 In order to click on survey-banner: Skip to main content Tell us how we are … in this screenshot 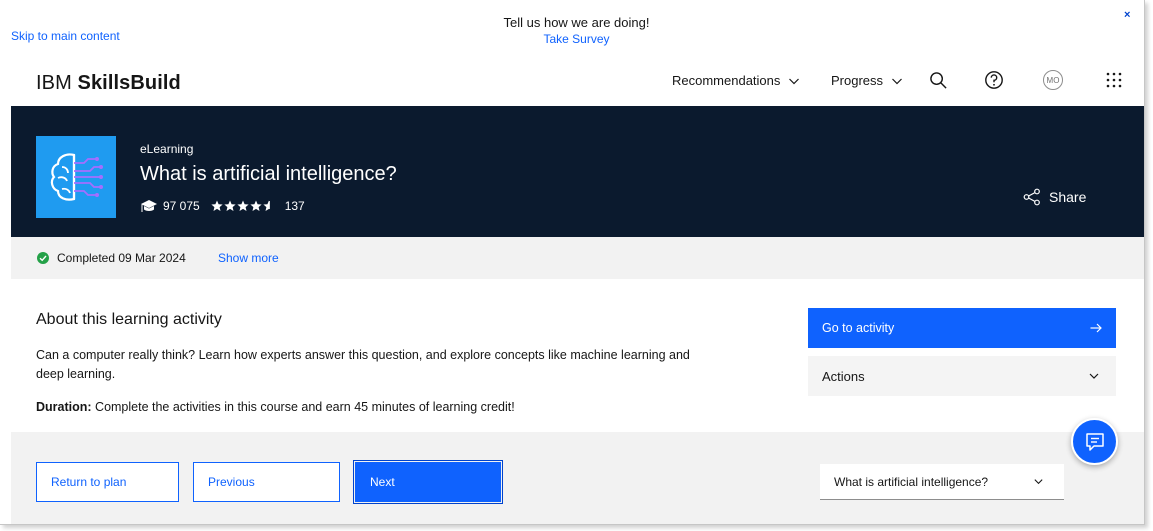, I will do `click(572, 26)`.